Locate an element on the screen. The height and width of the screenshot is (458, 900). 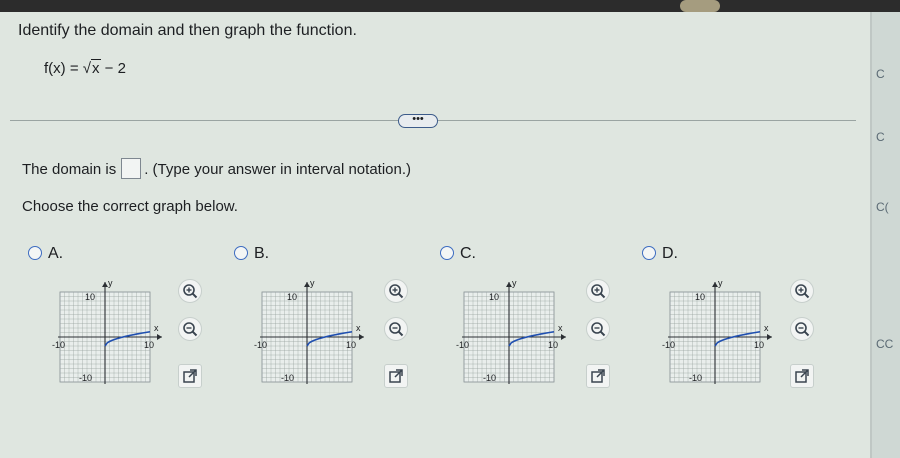
function-rest: − 2 is located at coordinates (113, 68).